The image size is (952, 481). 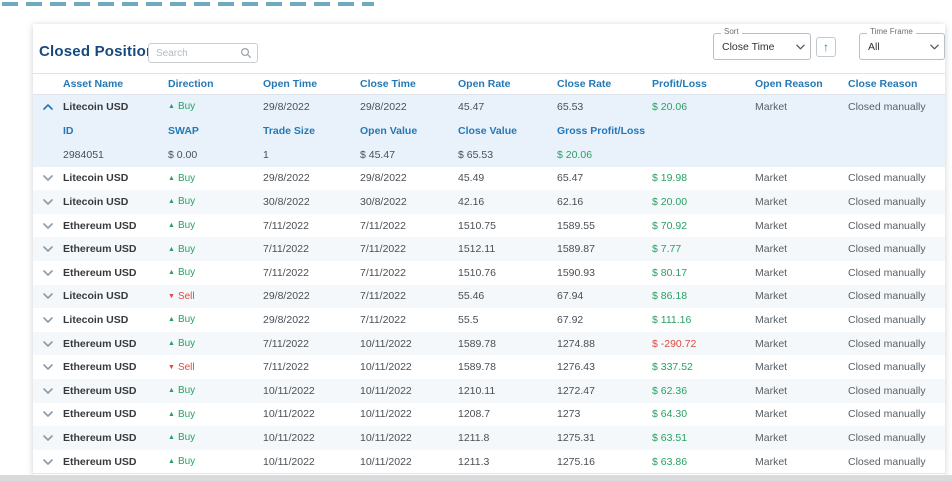 What do you see at coordinates (670, 437) in the screenshot?
I see `profit-loss: $ 63.51` at bounding box center [670, 437].